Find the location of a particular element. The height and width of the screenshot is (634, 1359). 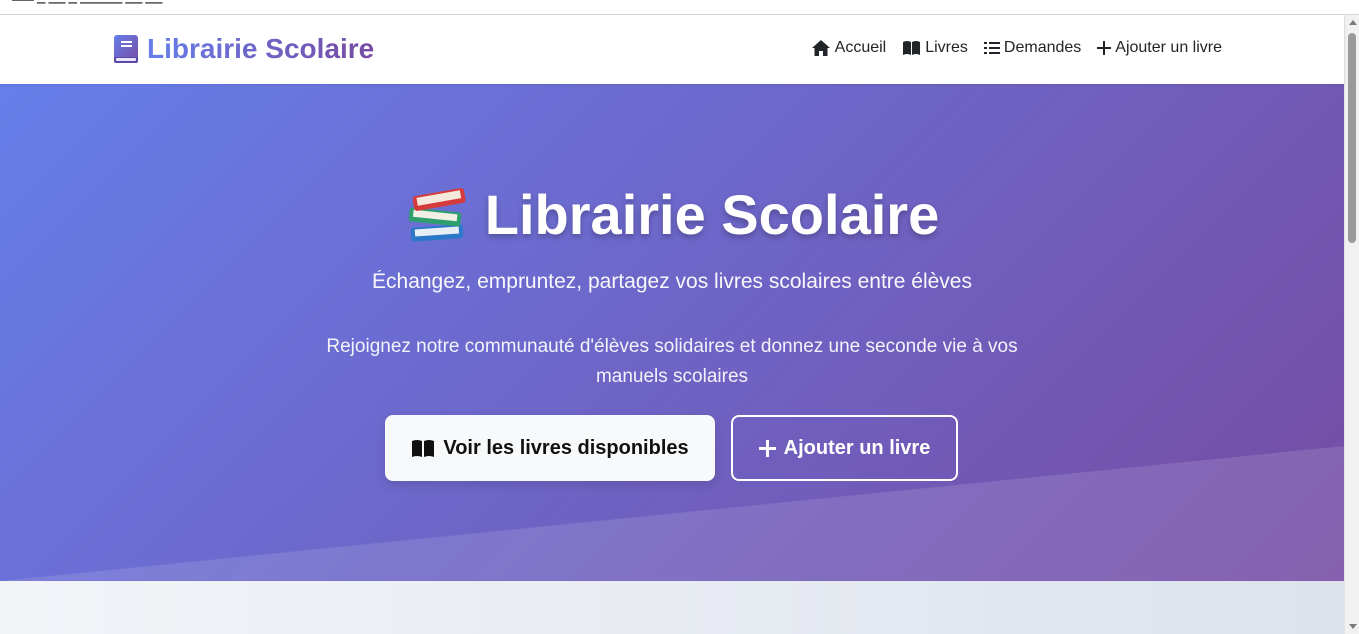

nav-link-livres: Livres is located at coordinates (935, 48).